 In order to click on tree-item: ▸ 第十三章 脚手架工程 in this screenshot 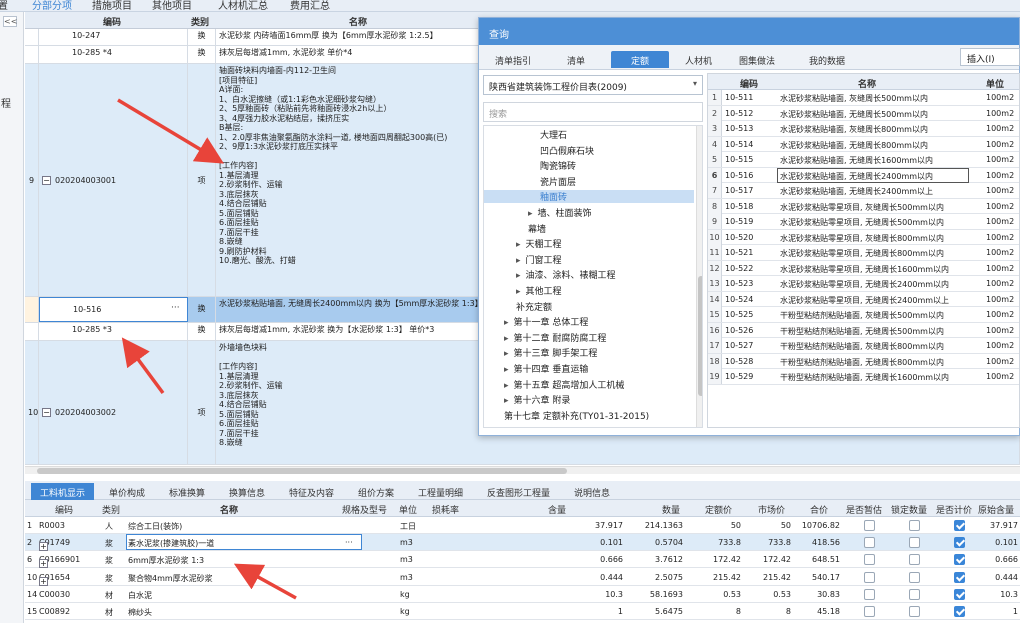, I will do `click(550, 352)`.